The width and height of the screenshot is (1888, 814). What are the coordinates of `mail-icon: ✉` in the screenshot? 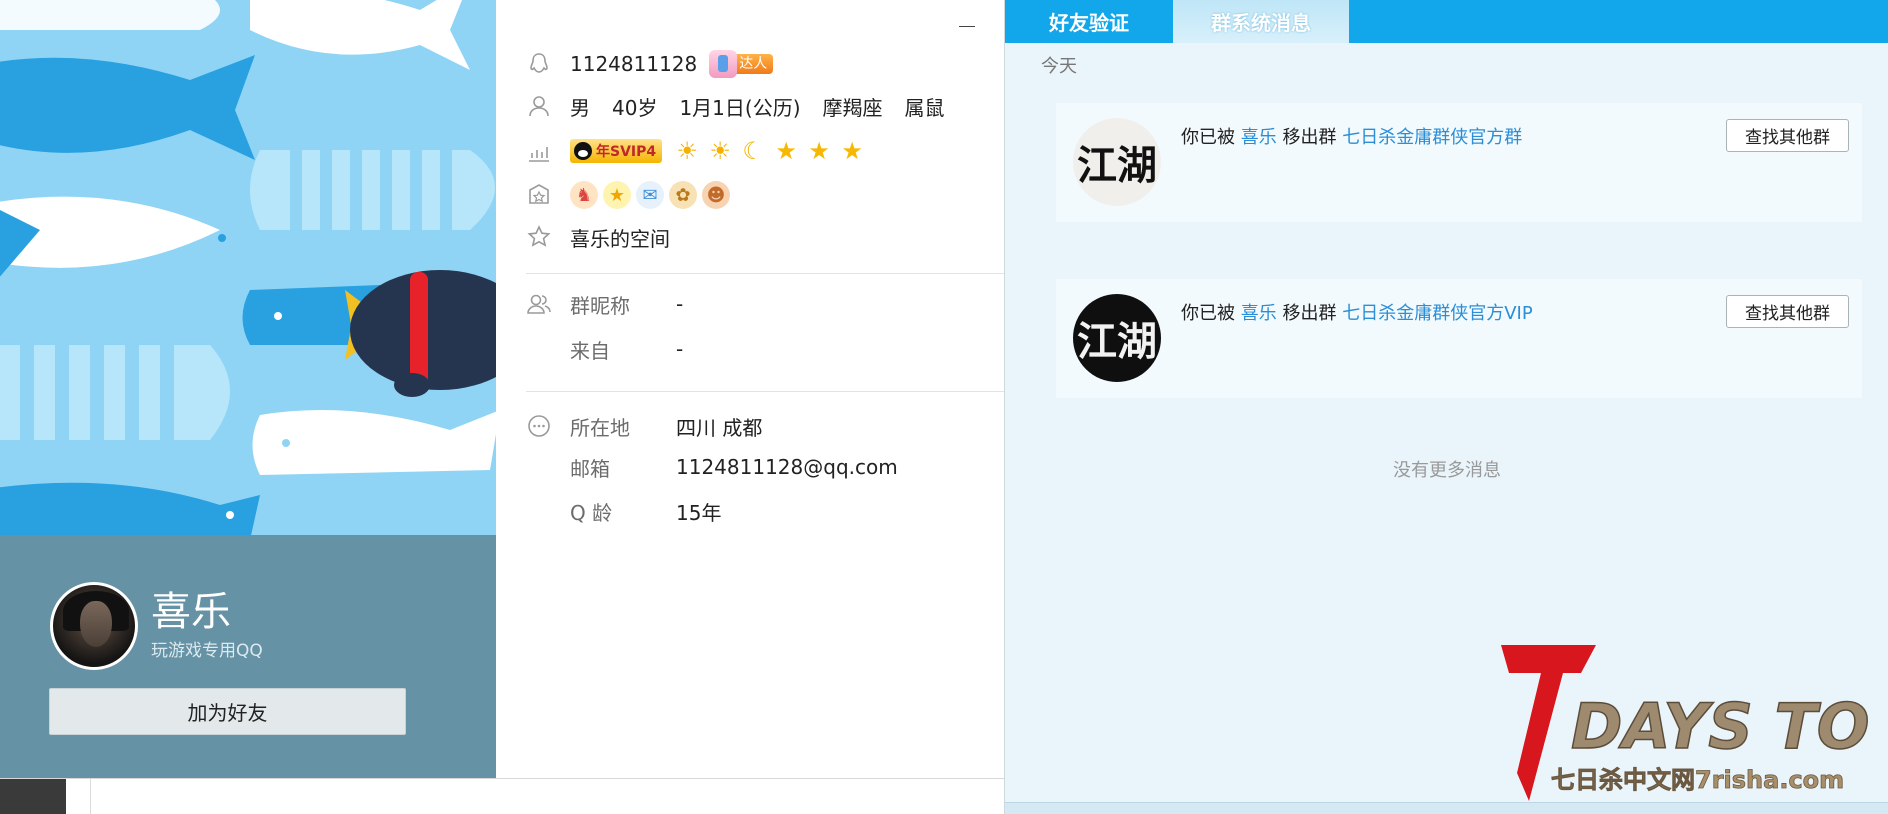 It's located at (650, 195).